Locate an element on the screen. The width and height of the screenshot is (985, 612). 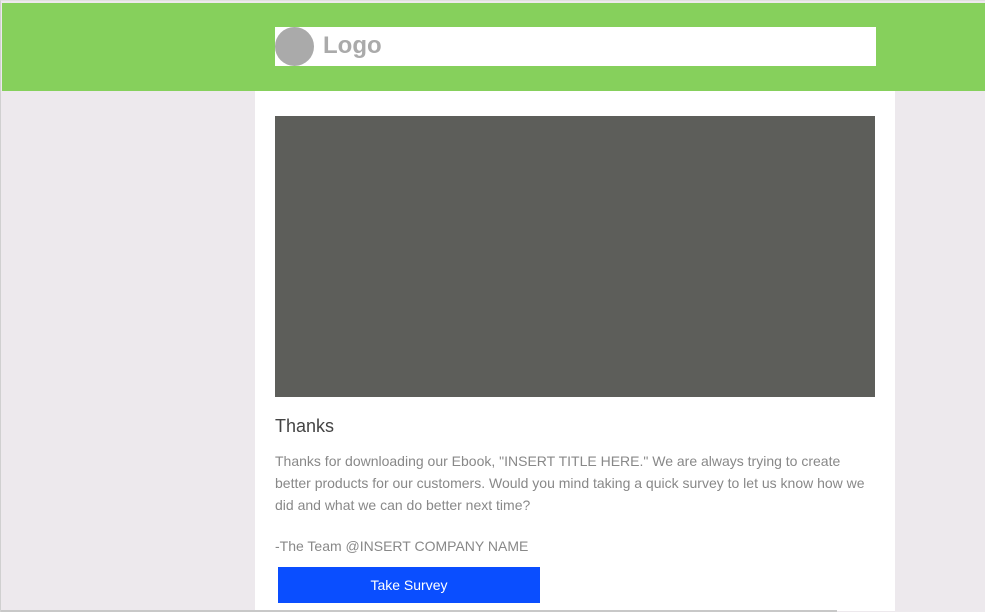
logo-bar: Logo is located at coordinates (575, 46).